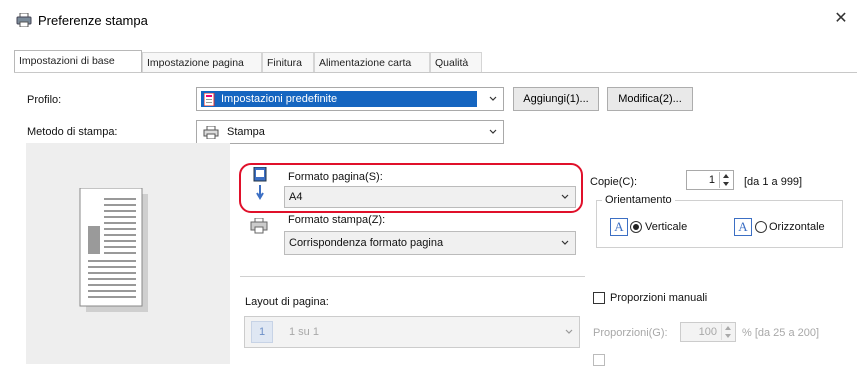  Describe the element at coordinates (93, 20) in the screenshot. I see `window-title: Preferenze stampa` at that location.